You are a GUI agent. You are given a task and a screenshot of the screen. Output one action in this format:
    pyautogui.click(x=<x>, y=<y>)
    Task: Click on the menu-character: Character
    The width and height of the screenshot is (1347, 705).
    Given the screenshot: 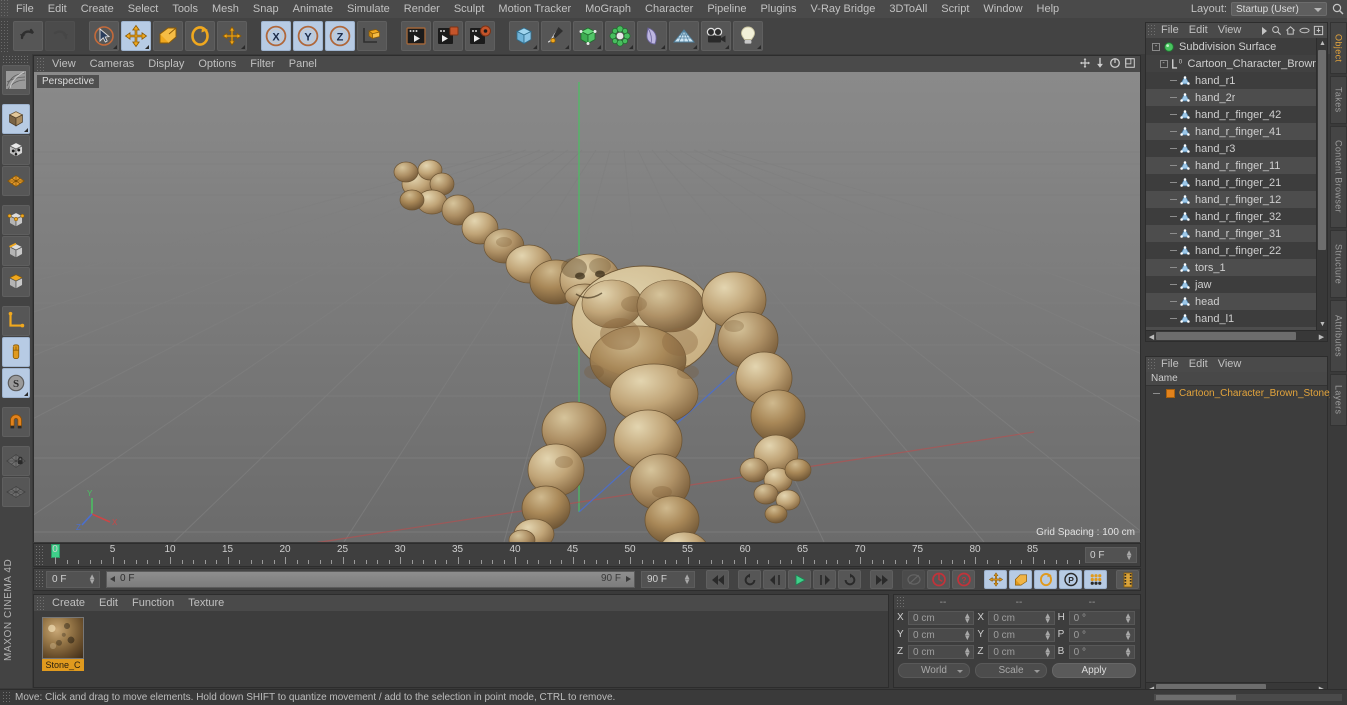 What is the action you would take?
    pyautogui.click(x=669, y=9)
    